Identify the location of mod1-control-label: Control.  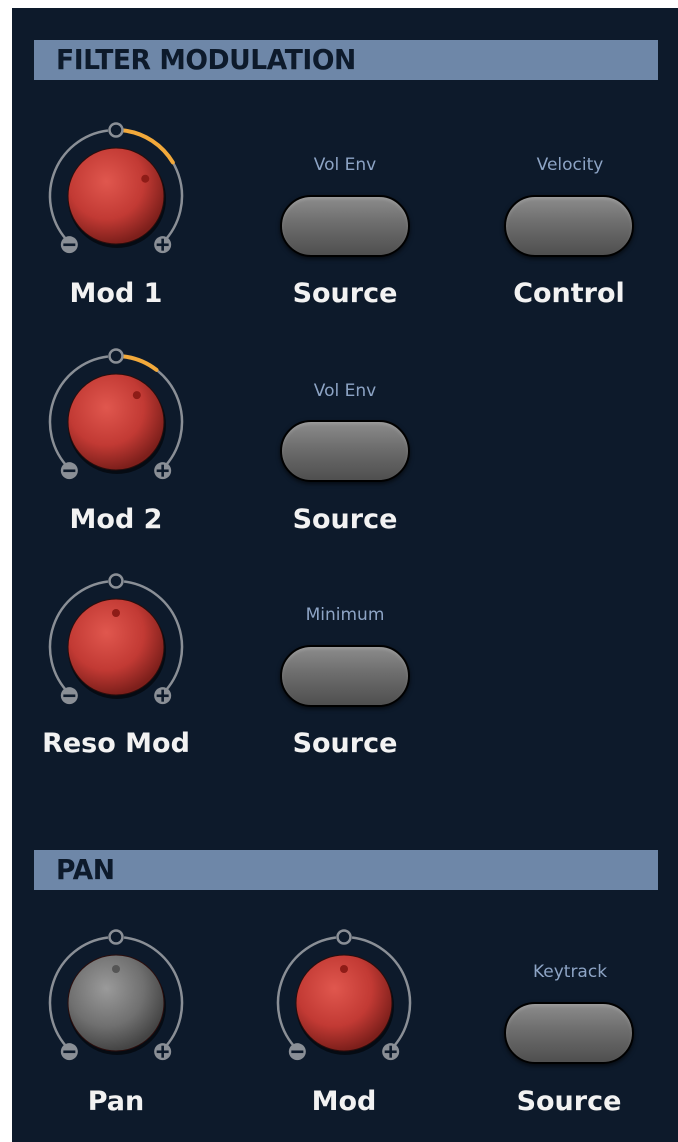
(569, 293).